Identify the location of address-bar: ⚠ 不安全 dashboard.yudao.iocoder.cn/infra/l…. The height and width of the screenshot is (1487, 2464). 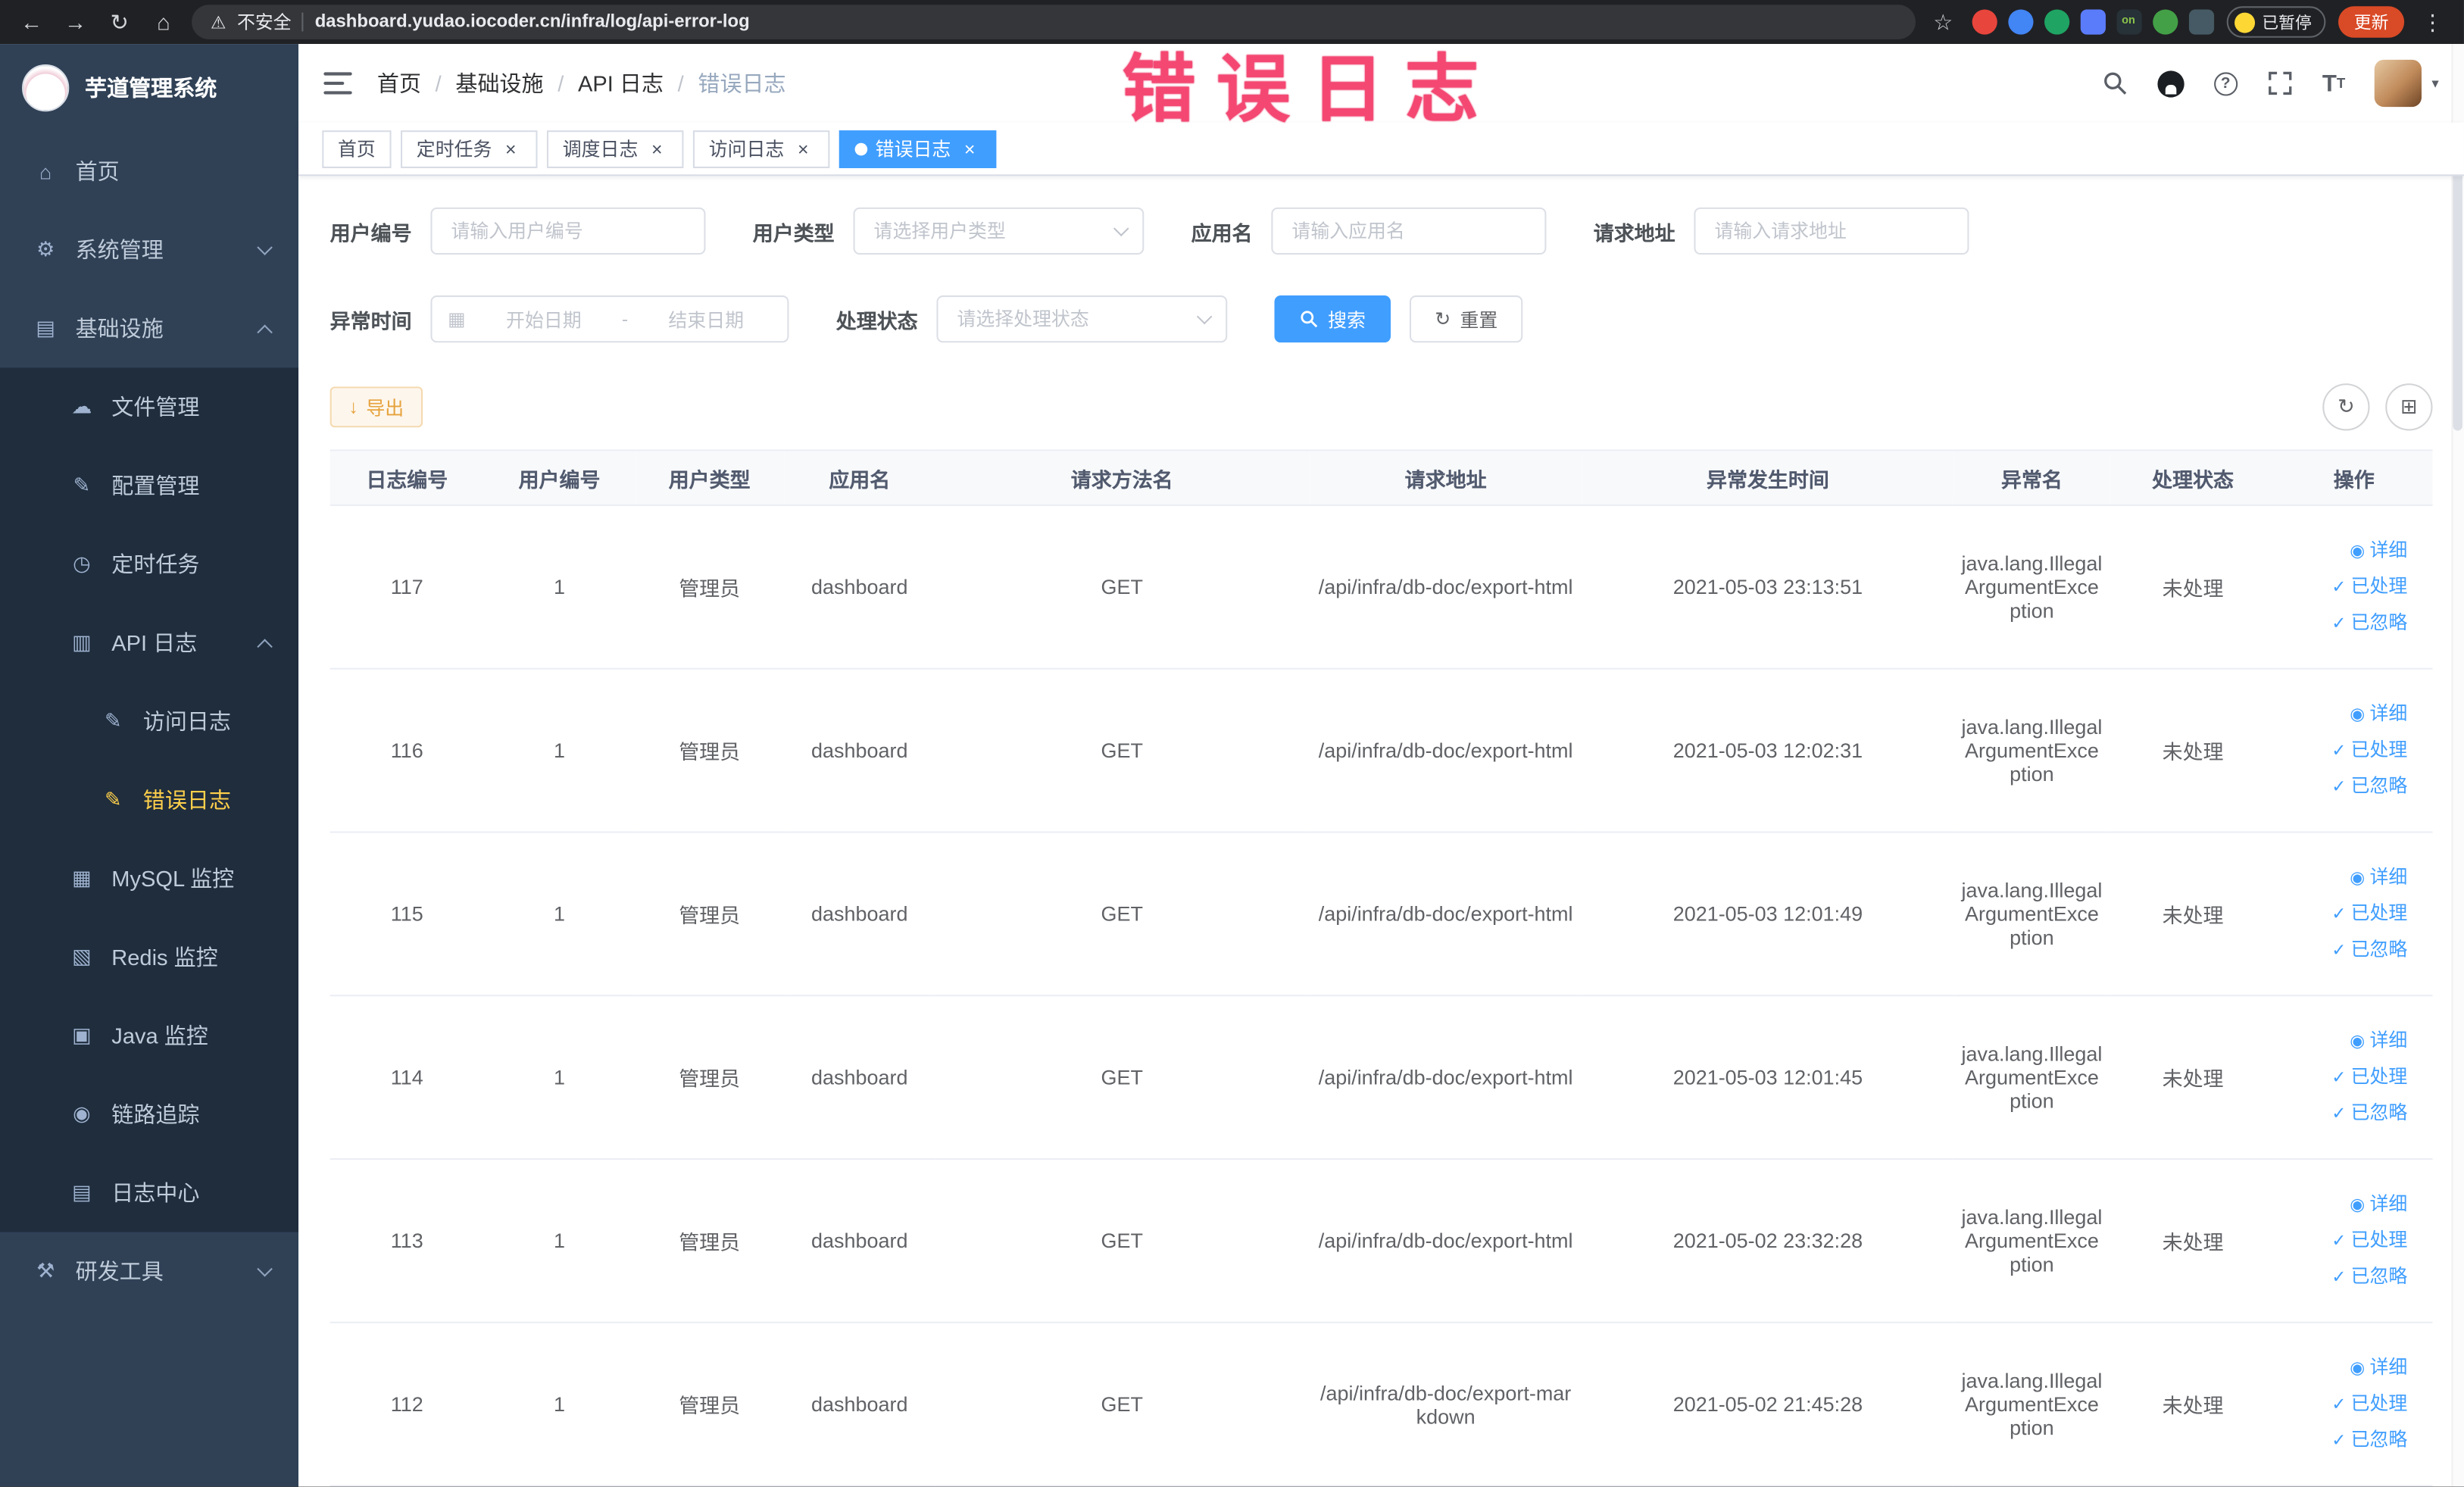
(1053, 22).